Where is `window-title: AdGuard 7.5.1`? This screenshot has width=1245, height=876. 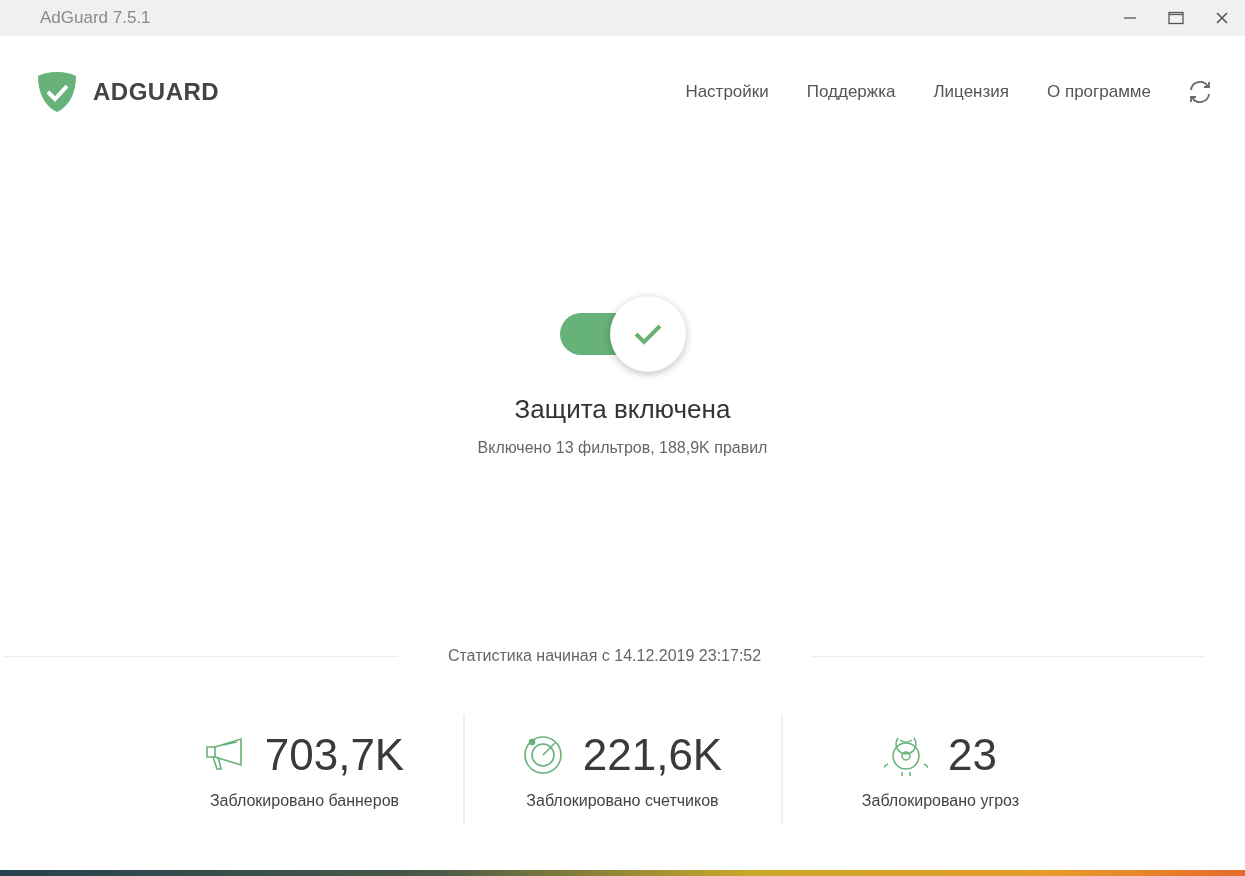 window-title: AdGuard 7.5.1 is located at coordinates (96, 18).